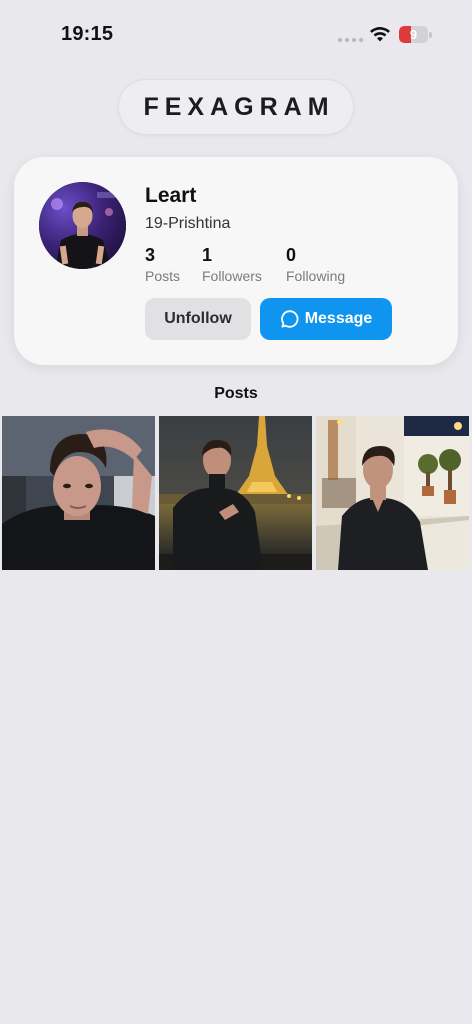 This screenshot has width=472, height=1024. I want to click on cellular-signal-icon, so click(350, 40).